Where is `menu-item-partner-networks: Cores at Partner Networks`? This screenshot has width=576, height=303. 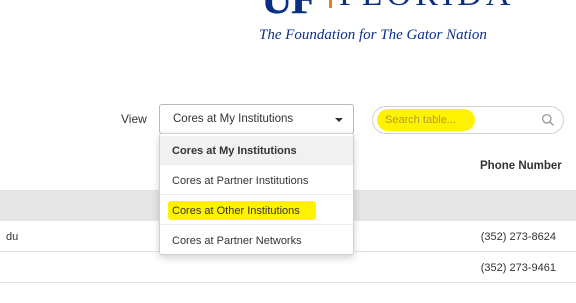 menu-item-partner-networks: Cores at Partner Networks is located at coordinates (256, 240).